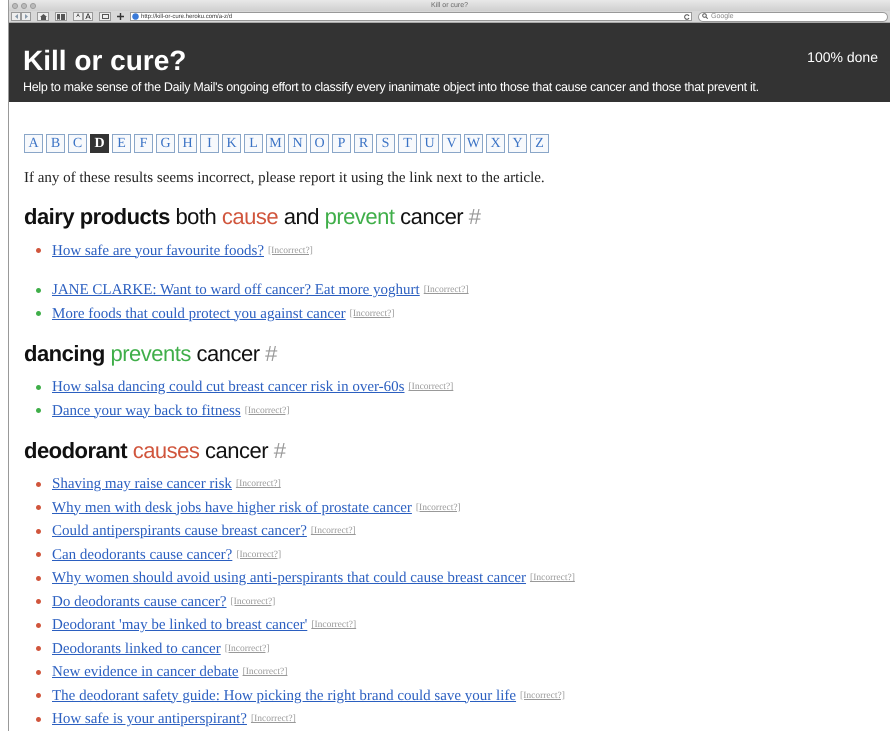  Describe the element at coordinates (285, 178) in the screenshot. I see `instruction-text: If any of these results seems incorrect, please report it using the link next to the article.` at that location.